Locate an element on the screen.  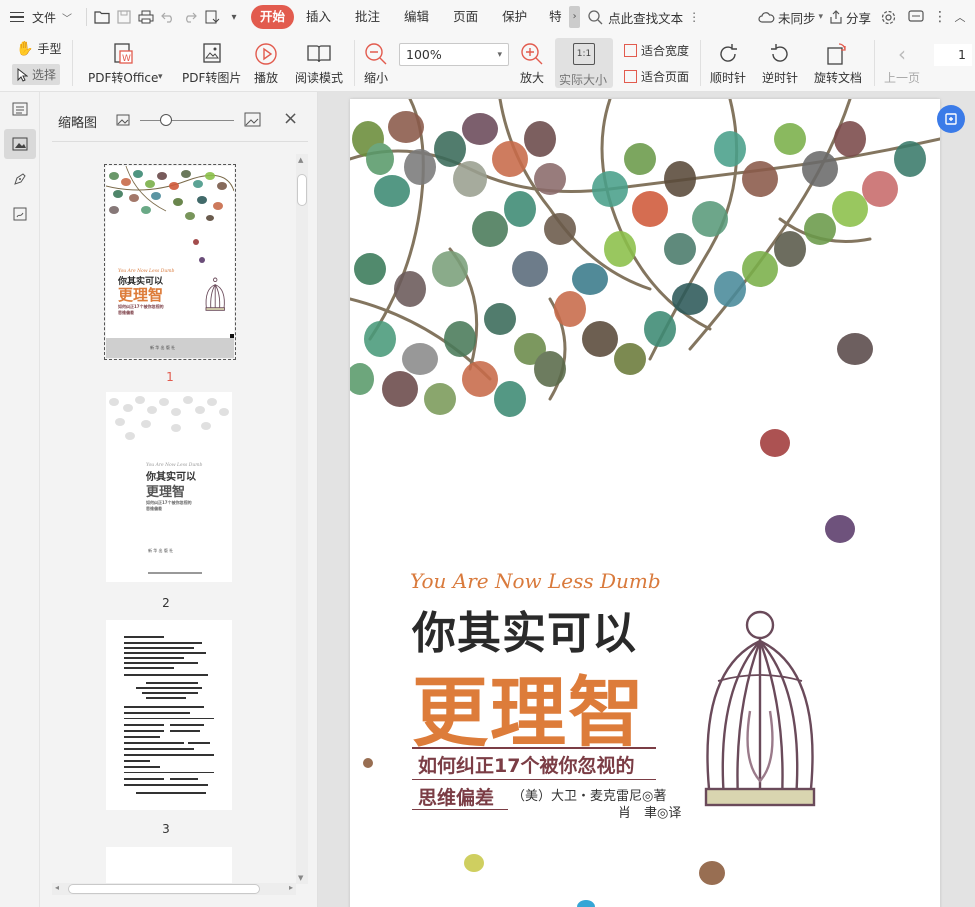
open-folder-icon is located at coordinates (102, 17).